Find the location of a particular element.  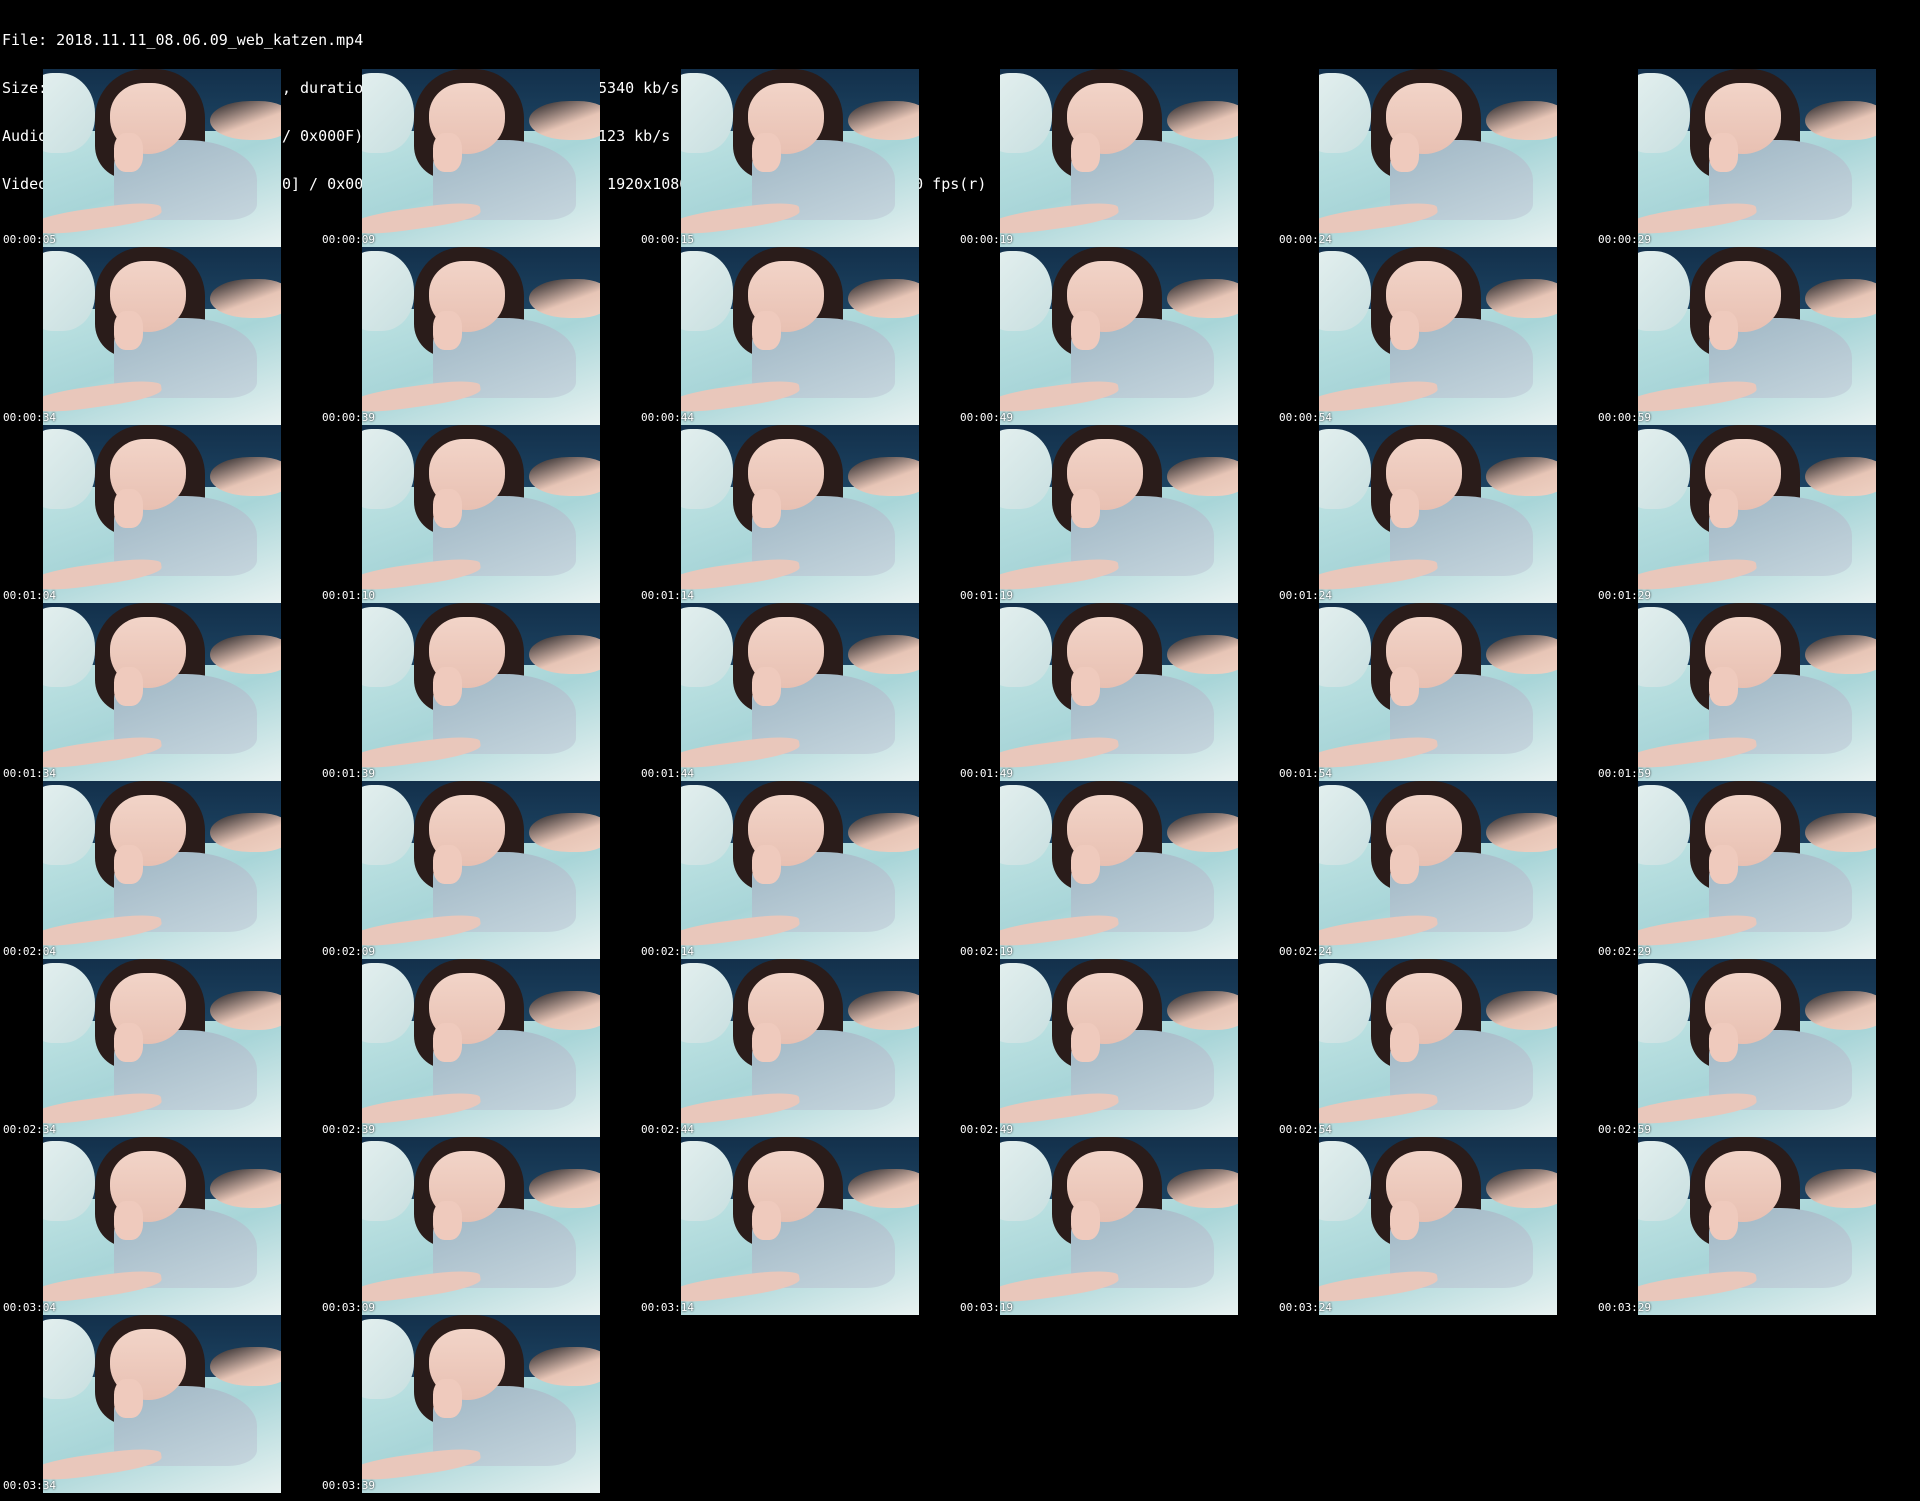

frame-timestamp: 00:01:54 is located at coordinates (1305, 773).